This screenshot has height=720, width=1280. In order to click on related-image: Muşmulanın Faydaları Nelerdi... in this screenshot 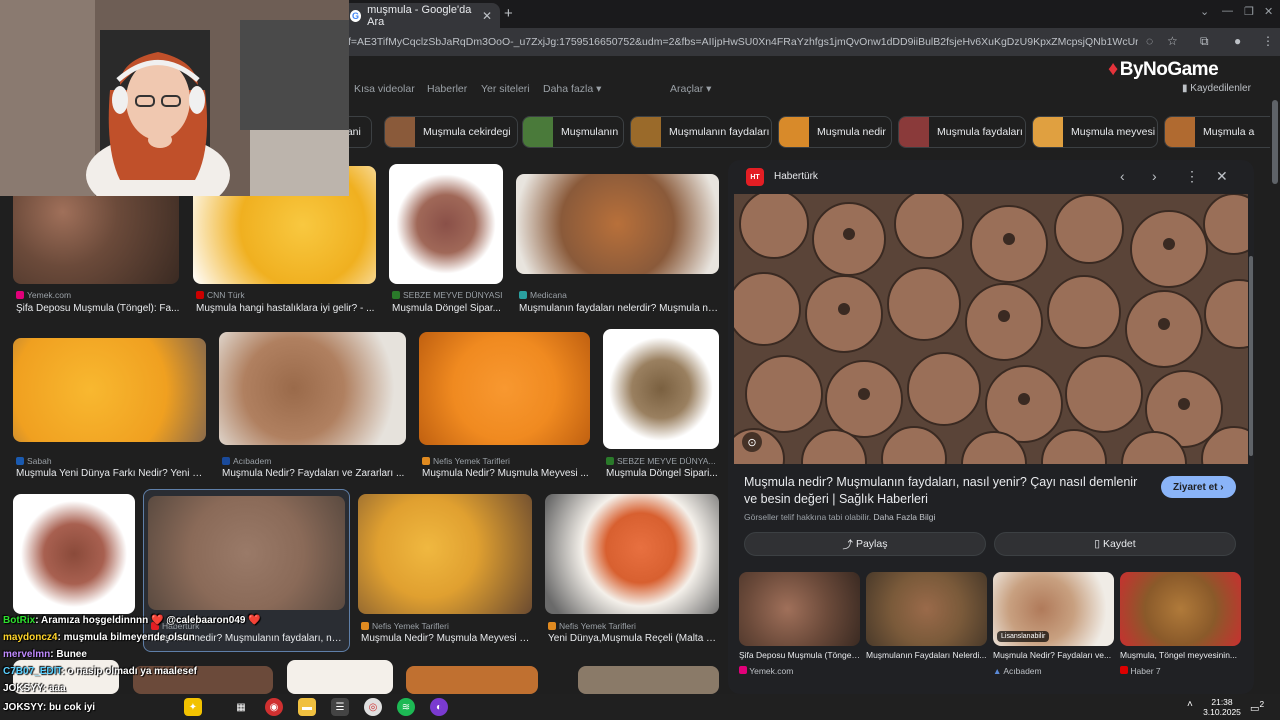, I will do `click(926, 616)`.